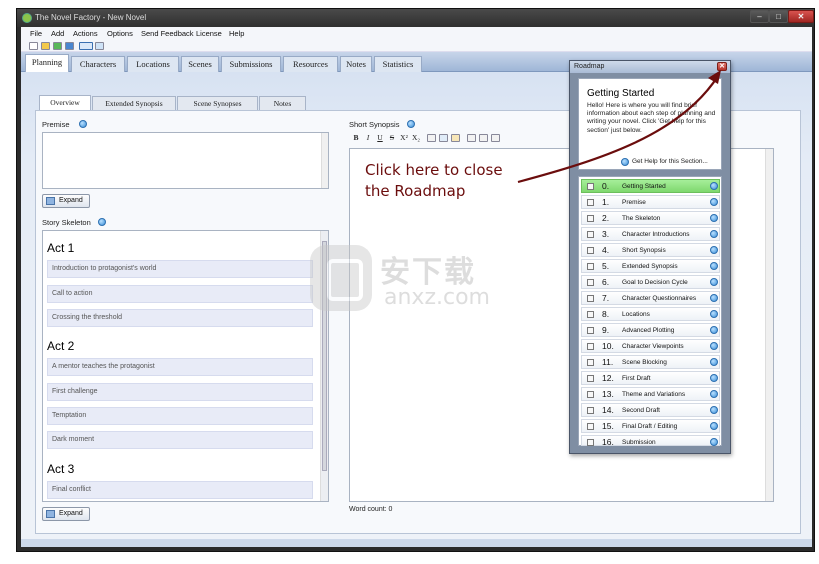 The image size is (819, 564). I want to click on roadmap-step-character-questionnaires: 7. Character Questionnaires, so click(650, 298).